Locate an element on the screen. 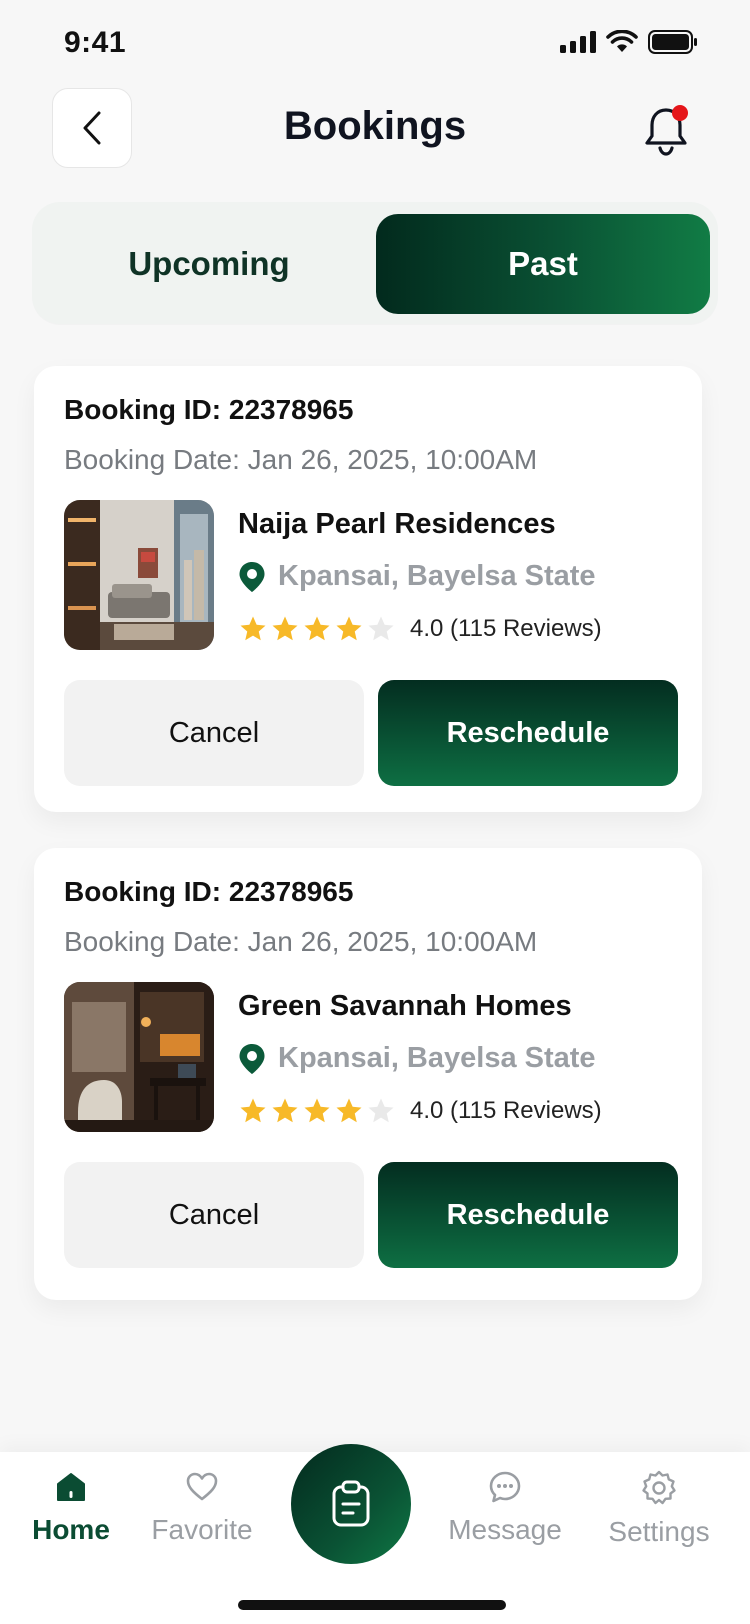  wifi-icon is located at coordinates (622, 41).